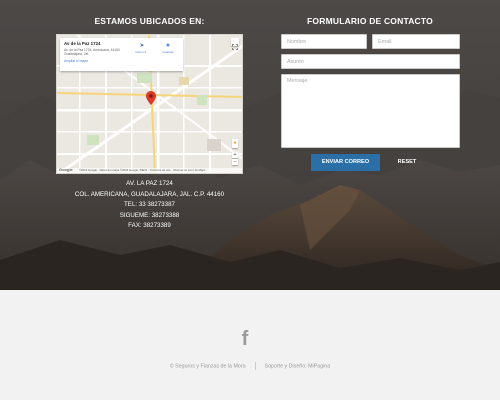 This screenshot has height=400, width=500. What do you see at coordinates (149, 21) in the screenshot?
I see `location-title: ESTAMOS UBICADOS EN:` at bounding box center [149, 21].